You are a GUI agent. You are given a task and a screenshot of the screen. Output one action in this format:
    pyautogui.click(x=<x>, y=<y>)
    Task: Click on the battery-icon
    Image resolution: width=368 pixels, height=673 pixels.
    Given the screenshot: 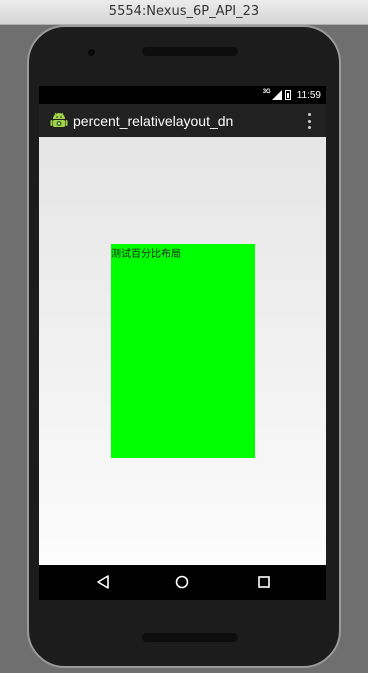 What is the action you would take?
    pyautogui.click(x=287, y=95)
    